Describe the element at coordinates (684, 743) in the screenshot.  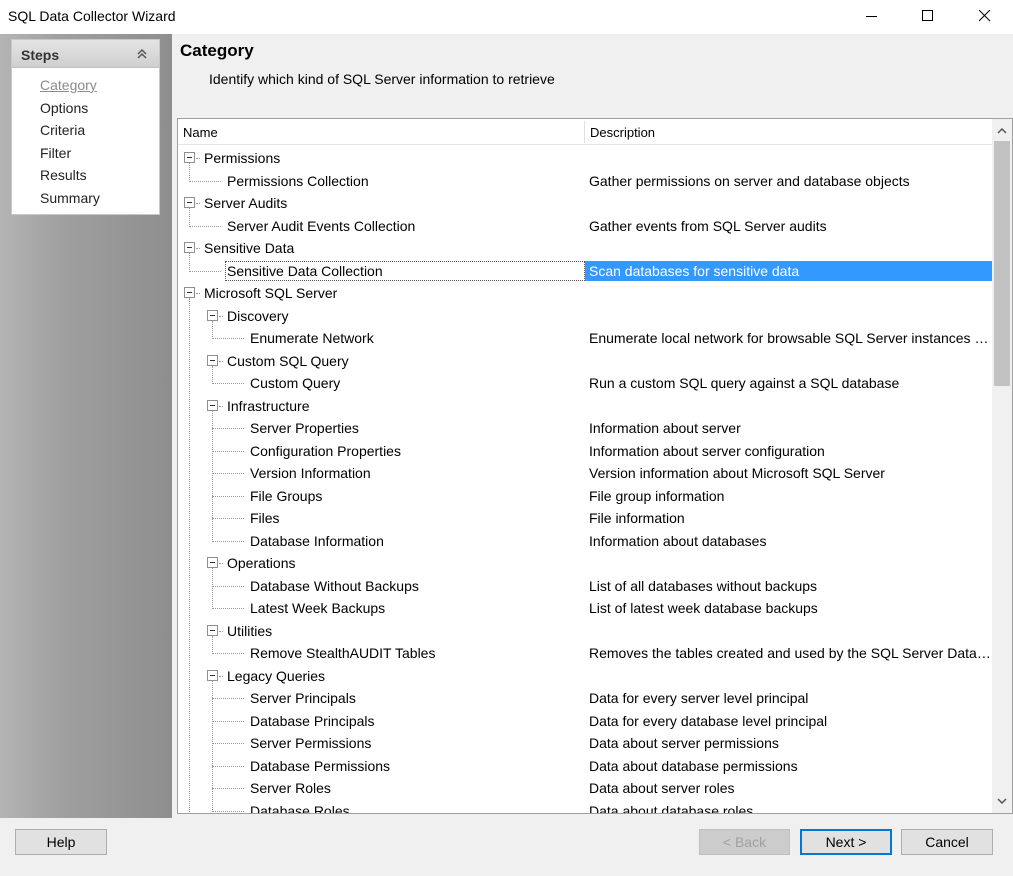
I see `tree-item-description: Data about server permissions` at that location.